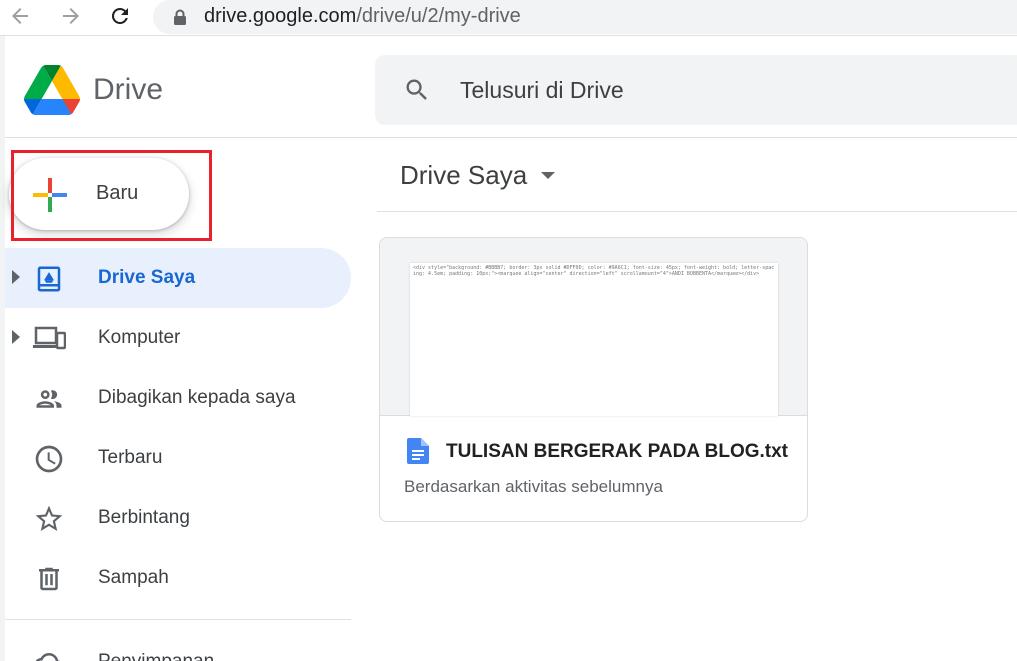 This screenshot has height=661, width=1017. I want to click on sidebar-item-my-drive: Drive Saya, so click(178, 278).